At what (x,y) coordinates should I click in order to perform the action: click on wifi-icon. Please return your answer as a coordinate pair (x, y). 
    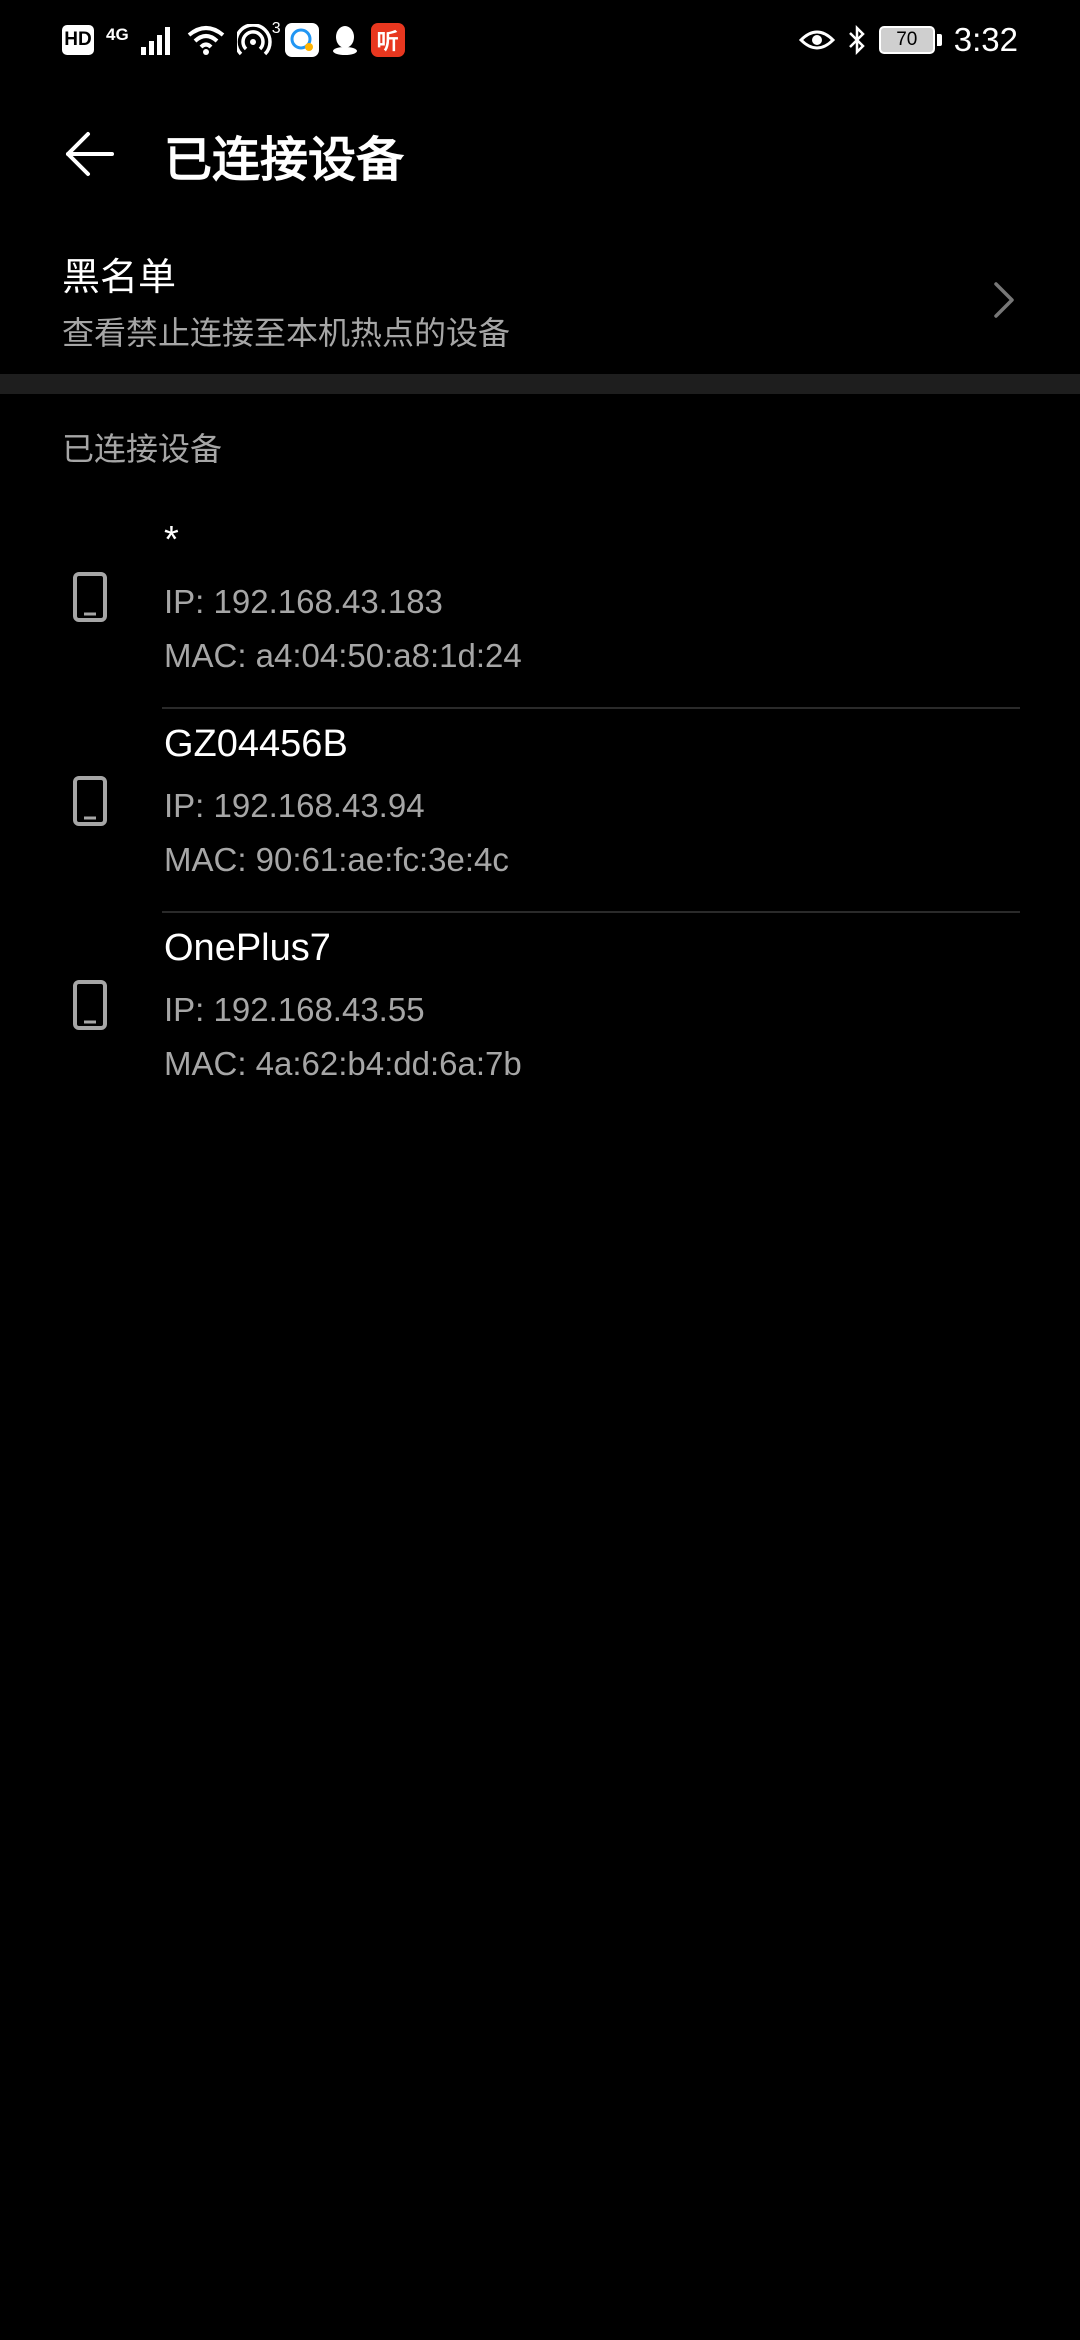
    Looking at the image, I should click on (206, 40).